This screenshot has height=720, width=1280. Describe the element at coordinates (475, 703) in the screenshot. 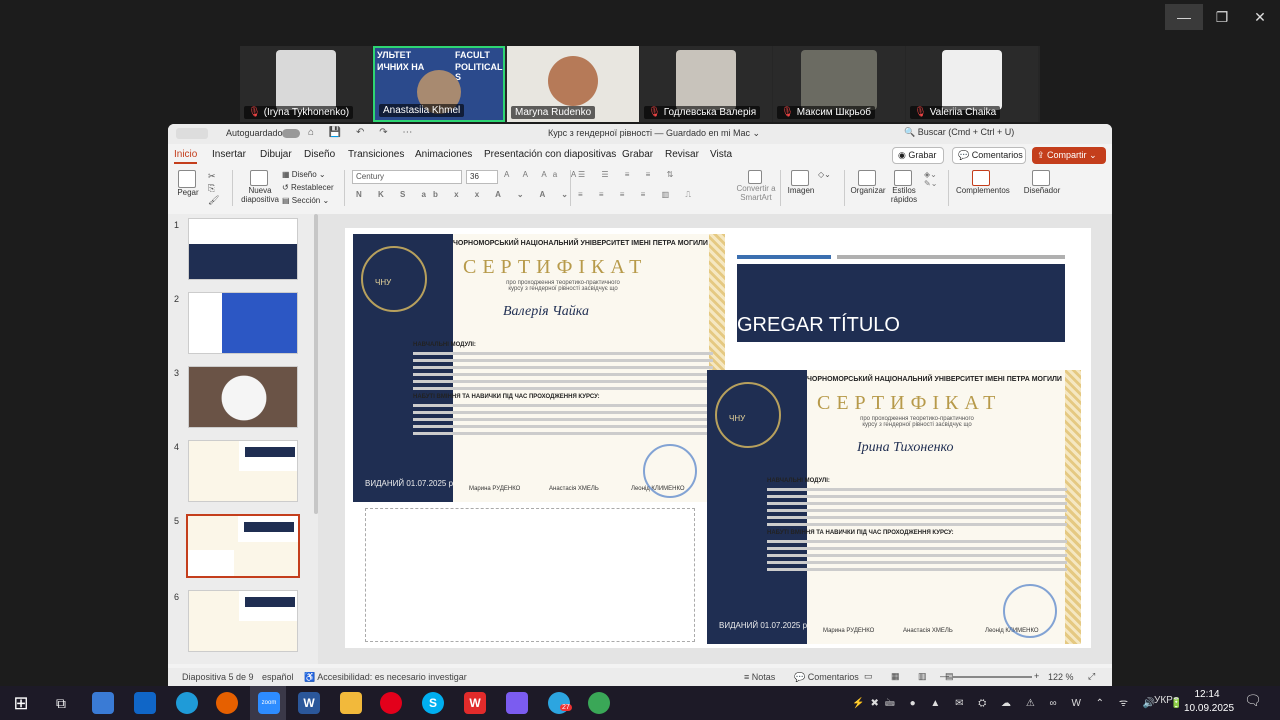

I see `wps-office-icon: W` at that location.